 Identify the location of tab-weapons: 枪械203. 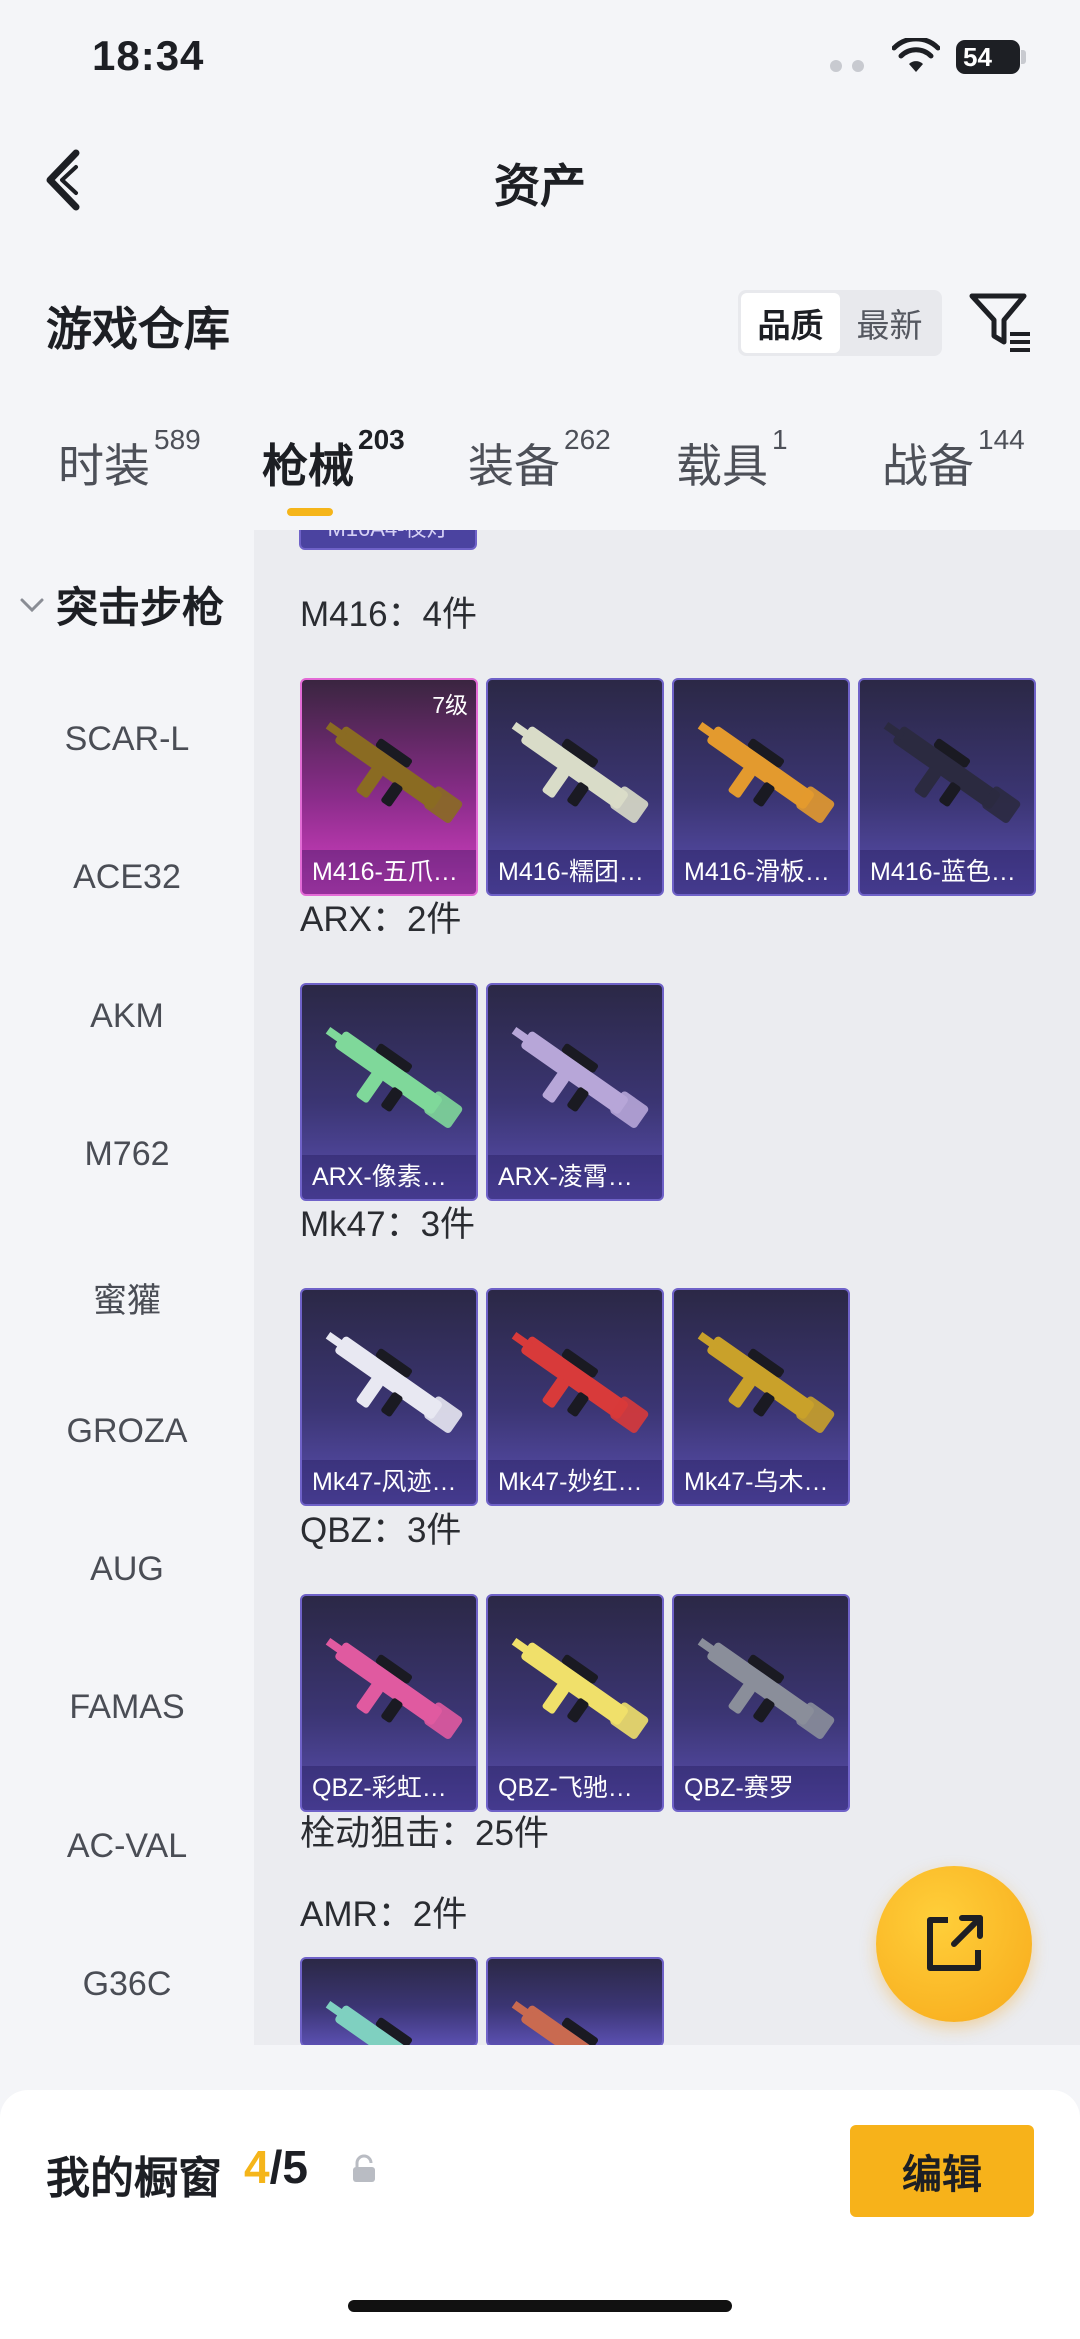
(333, 460).